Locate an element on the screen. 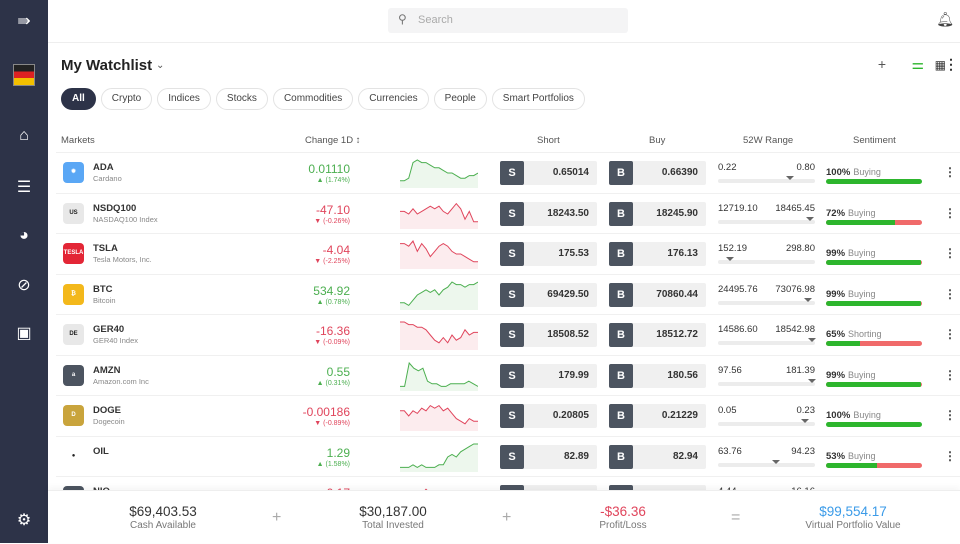 This screenshot has width=960, height=544. sentiment-percent: 53% is located at coordinates (836, 456).